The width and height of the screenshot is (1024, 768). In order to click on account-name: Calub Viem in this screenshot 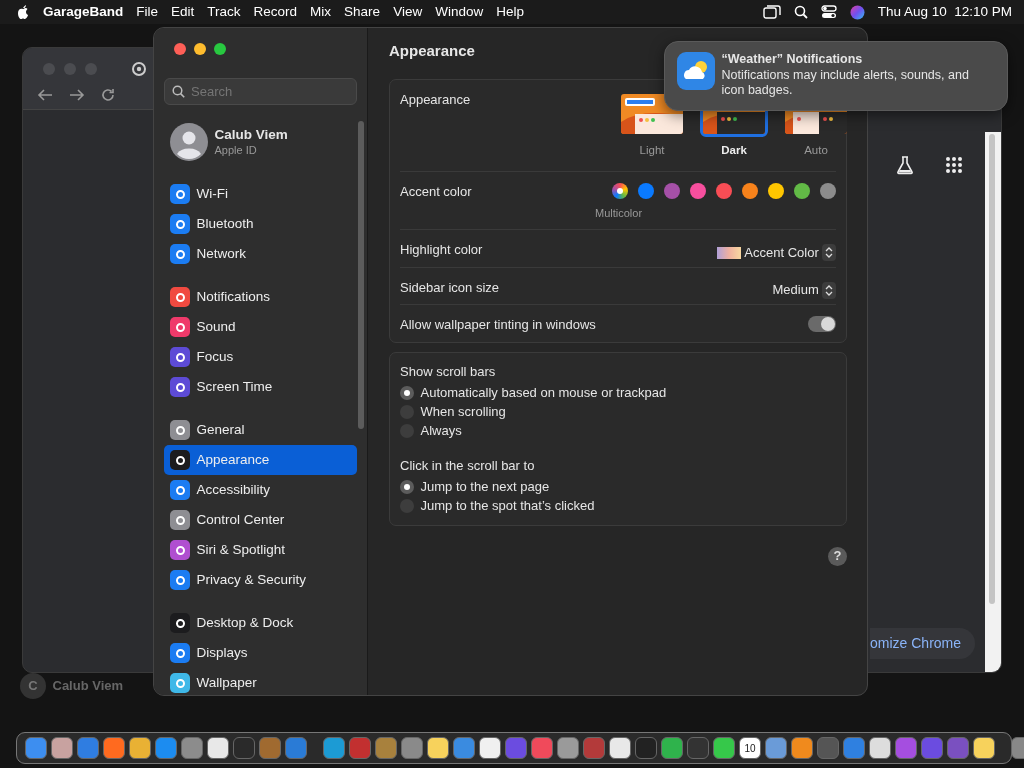, I will do `click(251, 135)`.